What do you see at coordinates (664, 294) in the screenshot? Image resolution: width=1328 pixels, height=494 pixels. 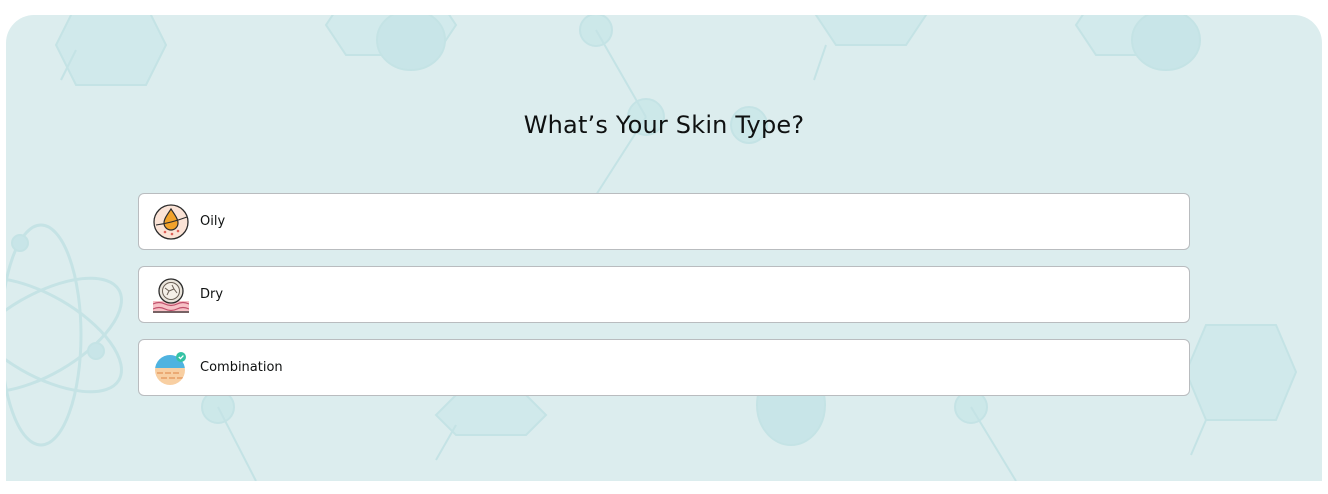 I see `option-dry: Dry` at bounding box center [664, 294].